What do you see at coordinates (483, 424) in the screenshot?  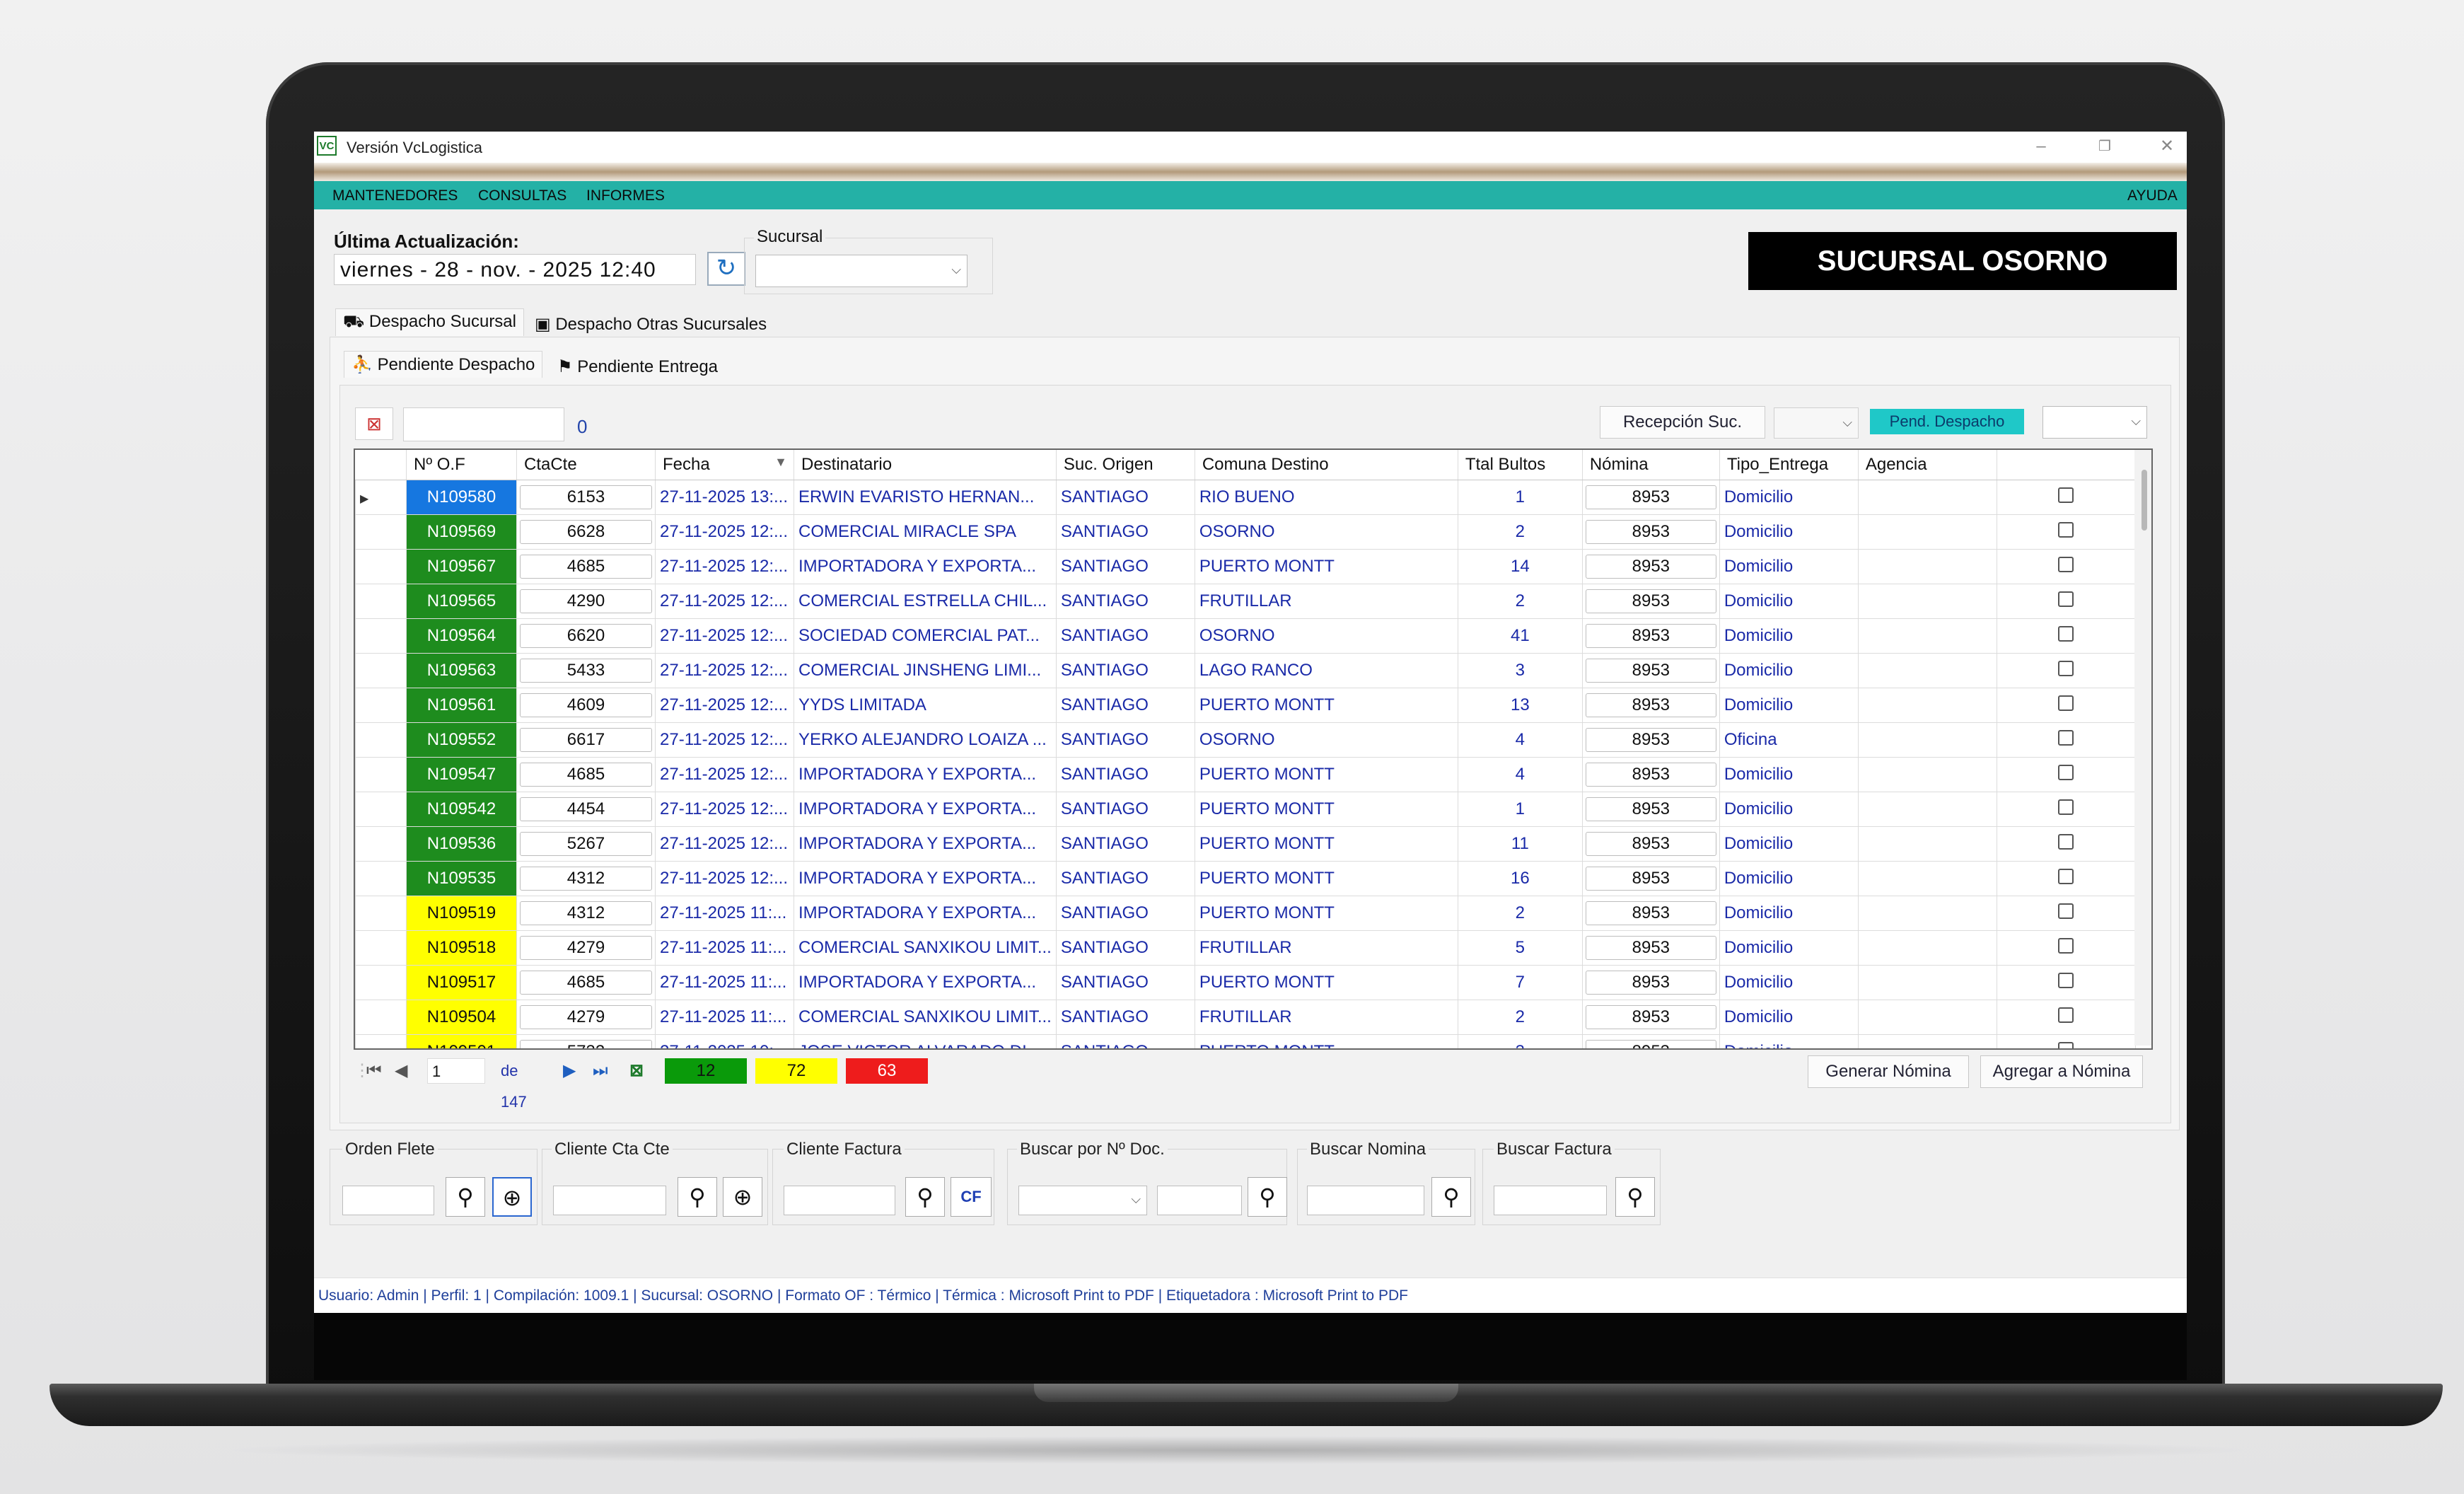 I see `filter-input` at bounding box center [483, 424].